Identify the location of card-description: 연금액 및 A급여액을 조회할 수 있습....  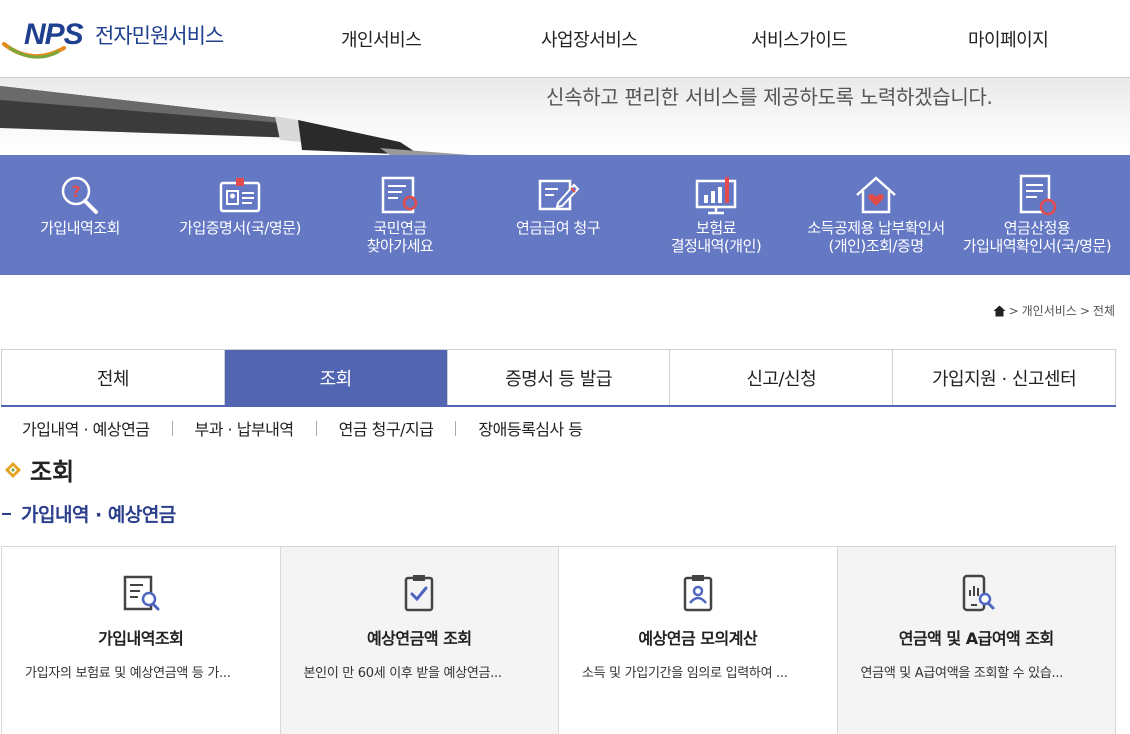
(962, 673).